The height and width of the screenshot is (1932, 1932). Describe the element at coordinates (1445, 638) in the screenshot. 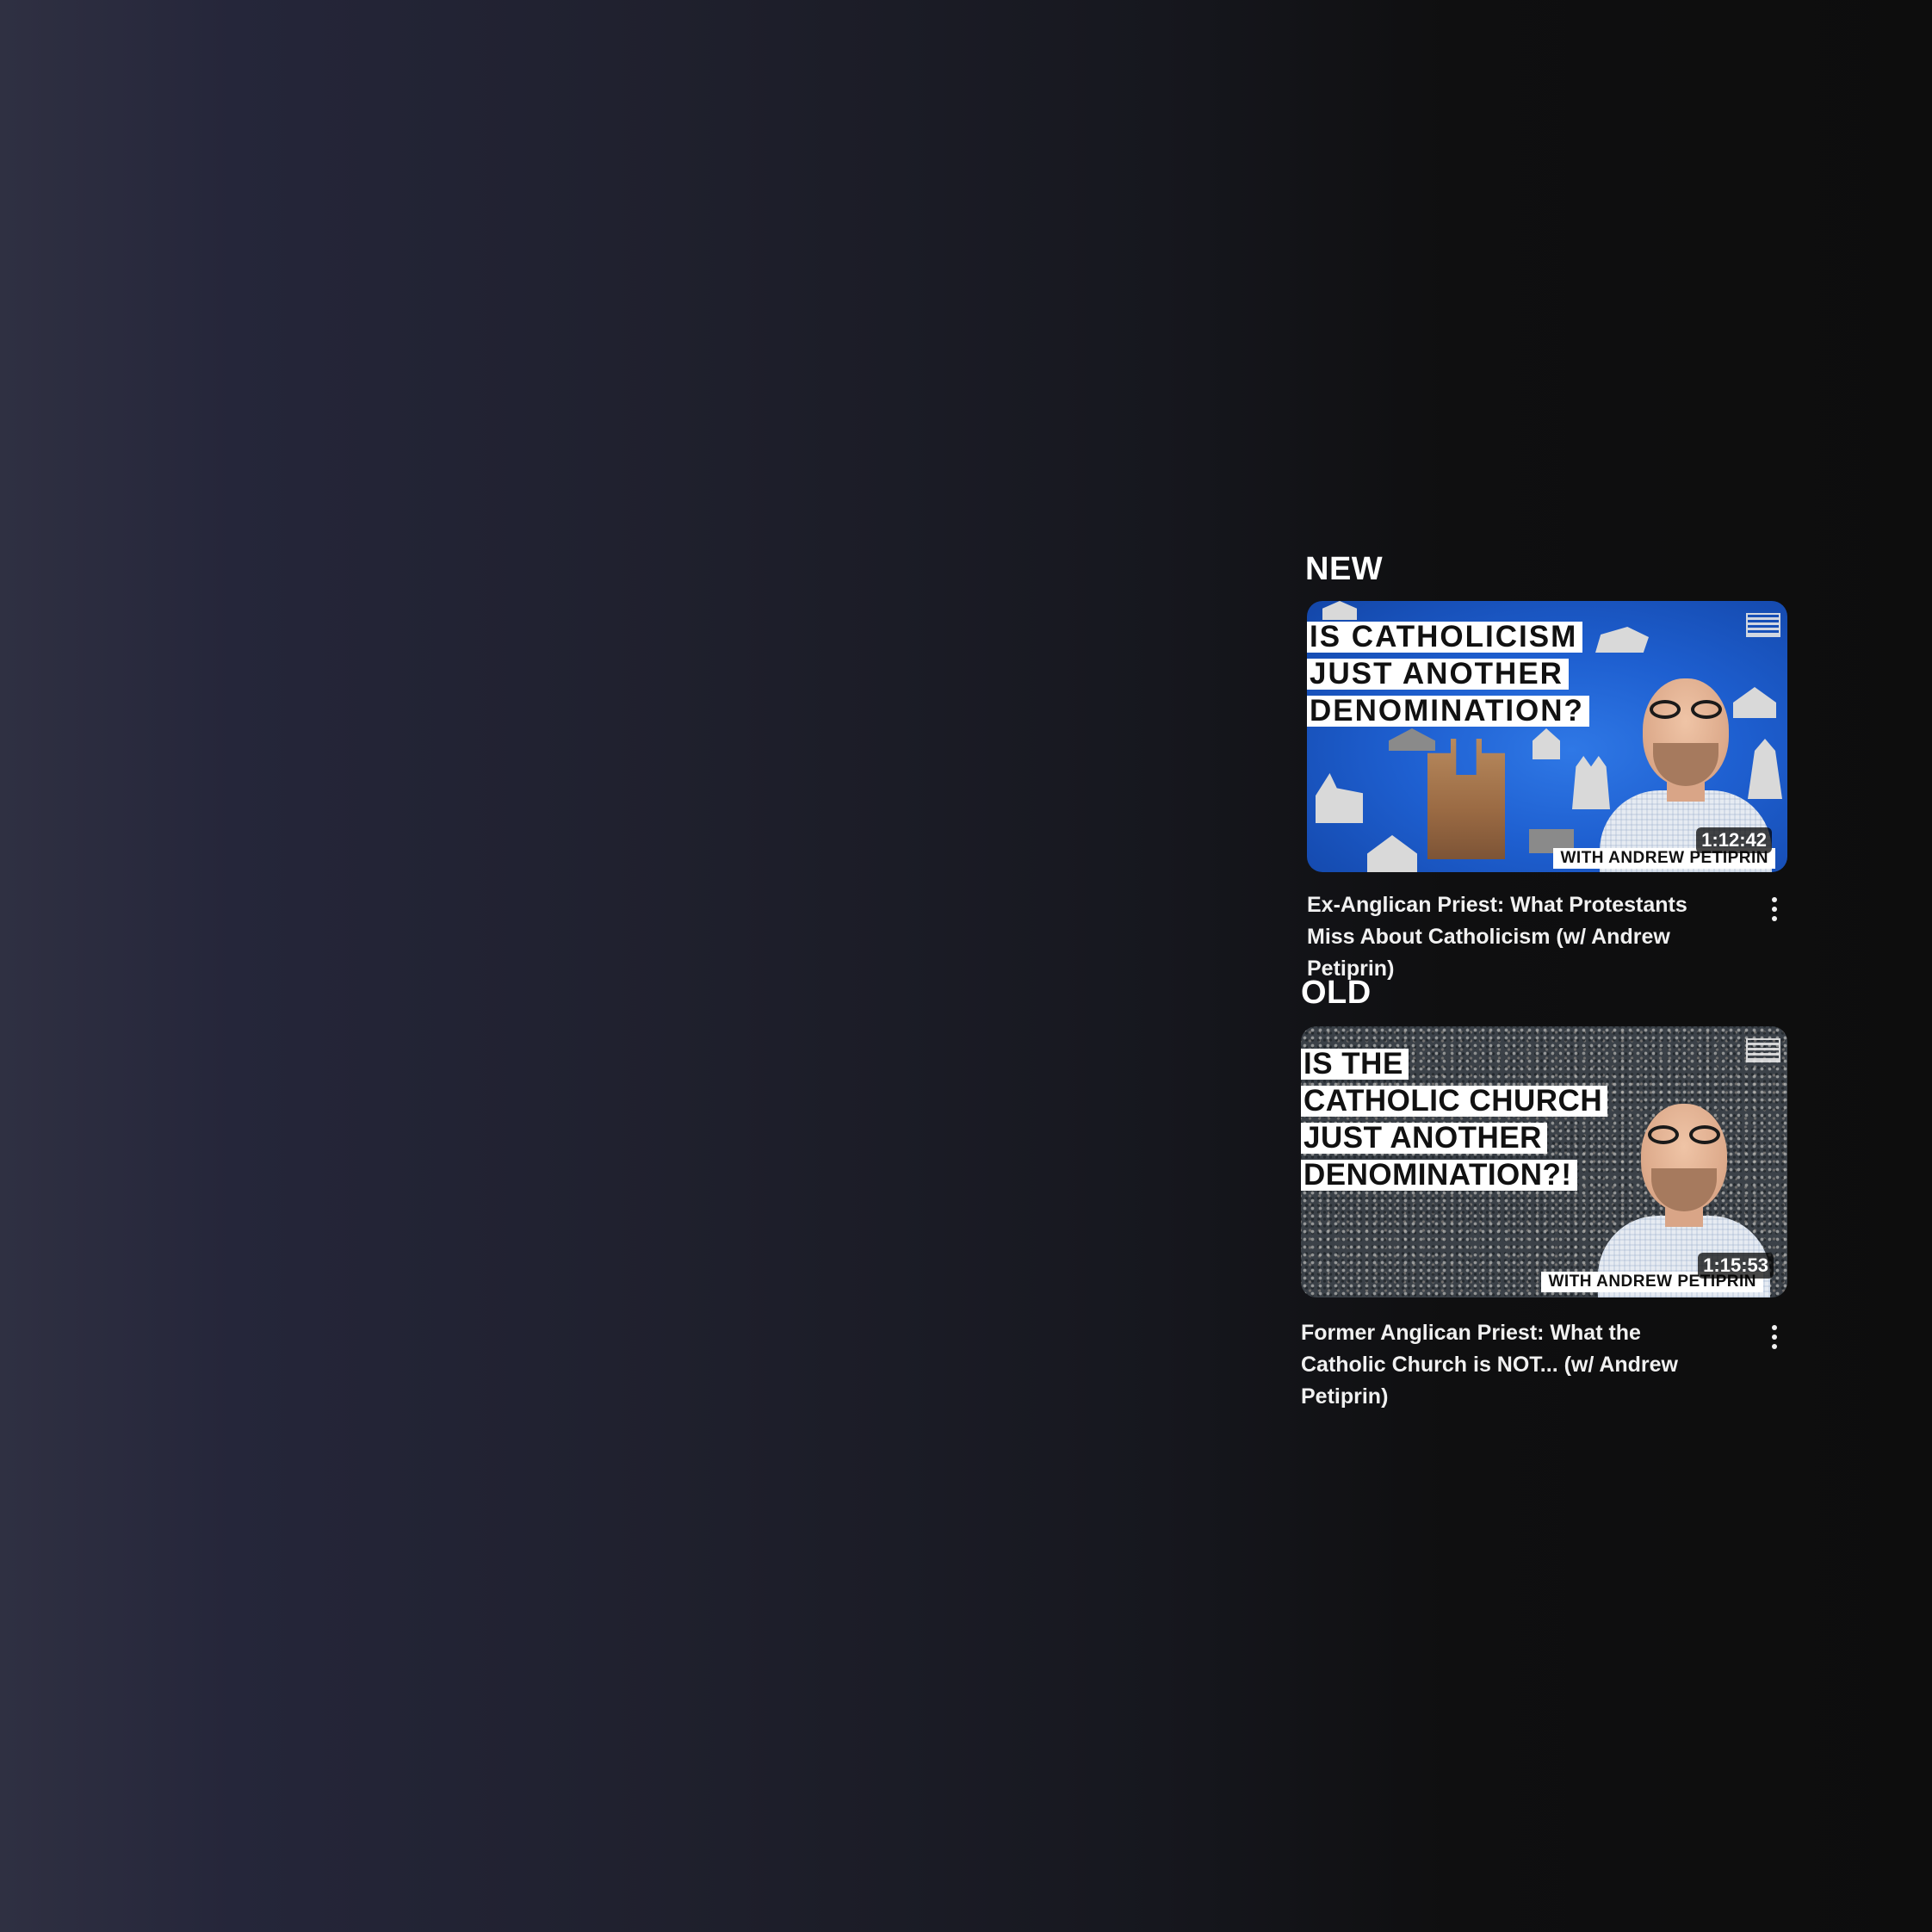

I see `headline-line: IS CATHOLICISM` at that location.